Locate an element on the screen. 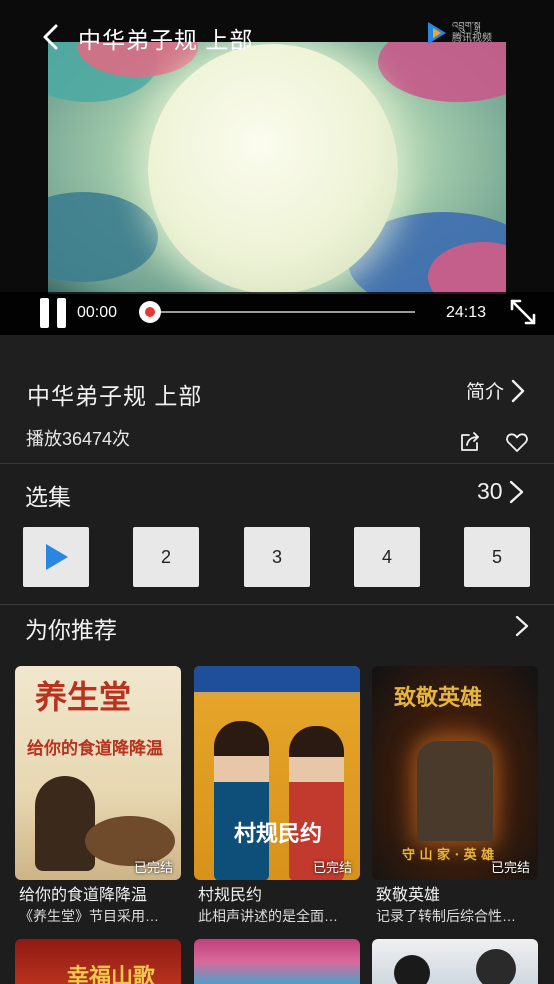 The image size is (554, 984). episodes-more-link: 30 is located at coordinates (501, 491).